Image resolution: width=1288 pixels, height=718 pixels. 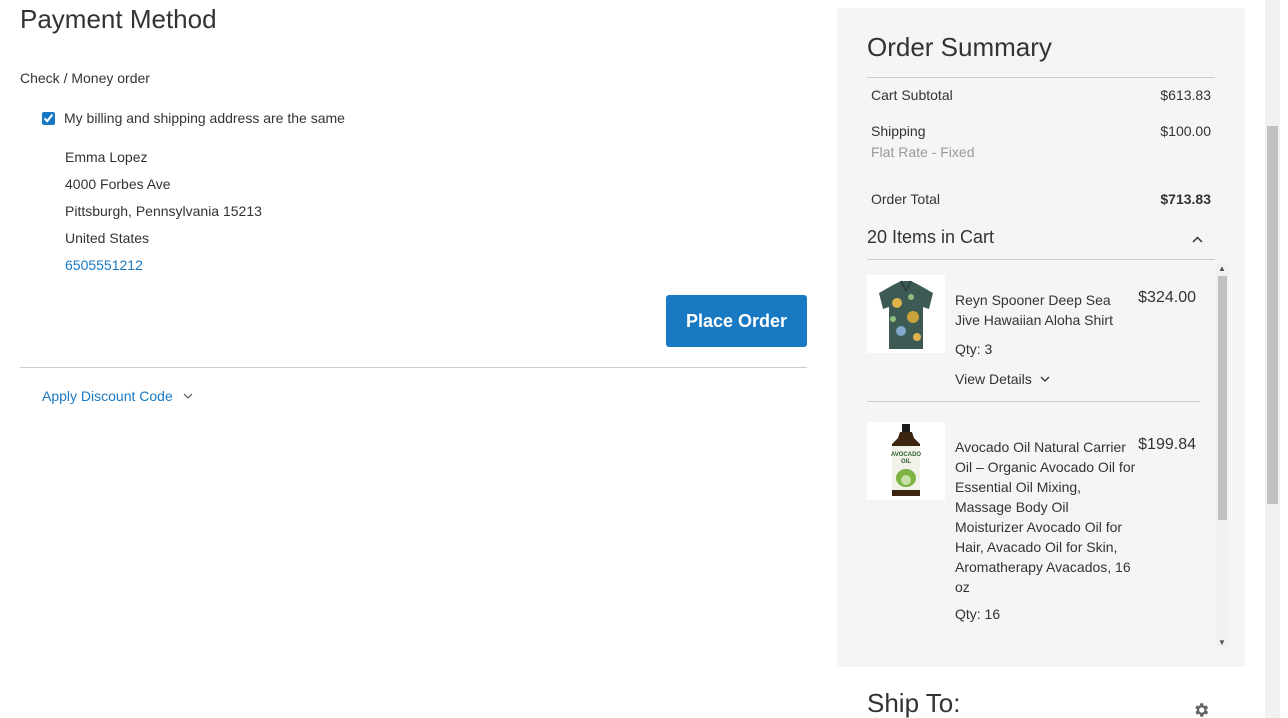 I want to click on shipping-label: Shipping, so click(x=898, y=131).